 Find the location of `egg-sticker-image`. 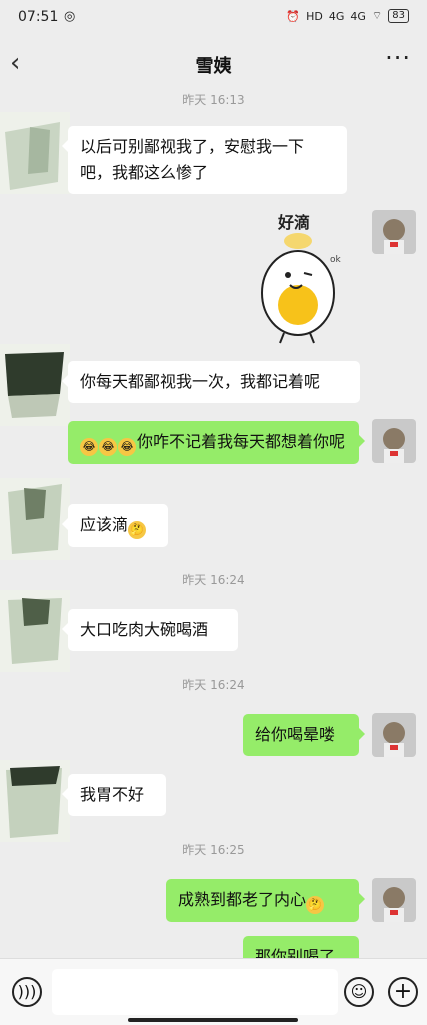

egg-sticker-image is located at coordinates (298, 288).